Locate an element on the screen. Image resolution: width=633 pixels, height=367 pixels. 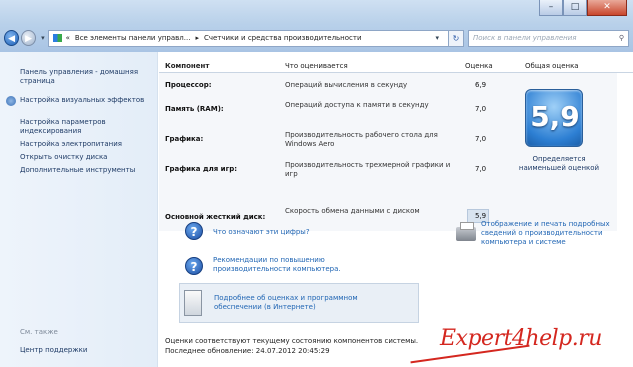
watermark-text: Expert4help.ru is located at coordinates (521, 338).